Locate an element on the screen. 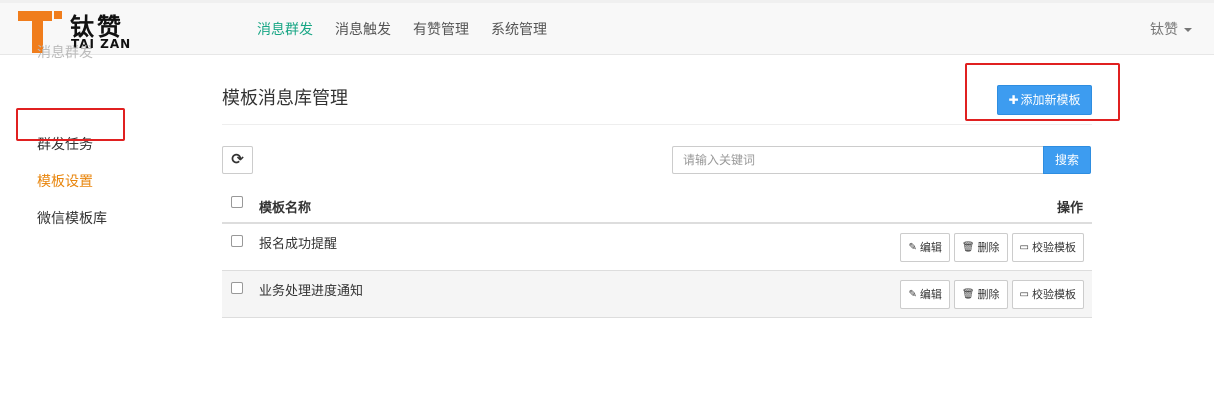  search-input is located at coordinates (857, 160).